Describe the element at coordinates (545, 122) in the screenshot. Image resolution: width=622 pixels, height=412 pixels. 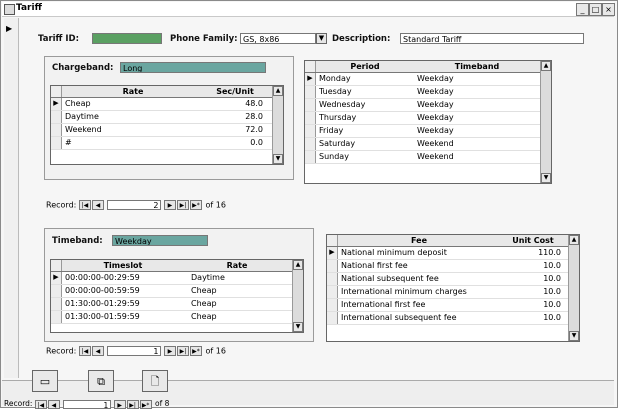
I see `period-grid-scrollbar: ▲ ▼` at that location.